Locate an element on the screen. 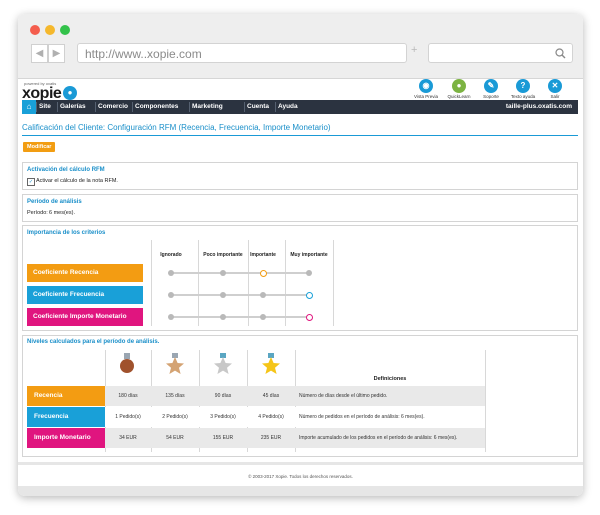 The image size is (600, 515). menu-item: Site is located at coordinates (45, 107).